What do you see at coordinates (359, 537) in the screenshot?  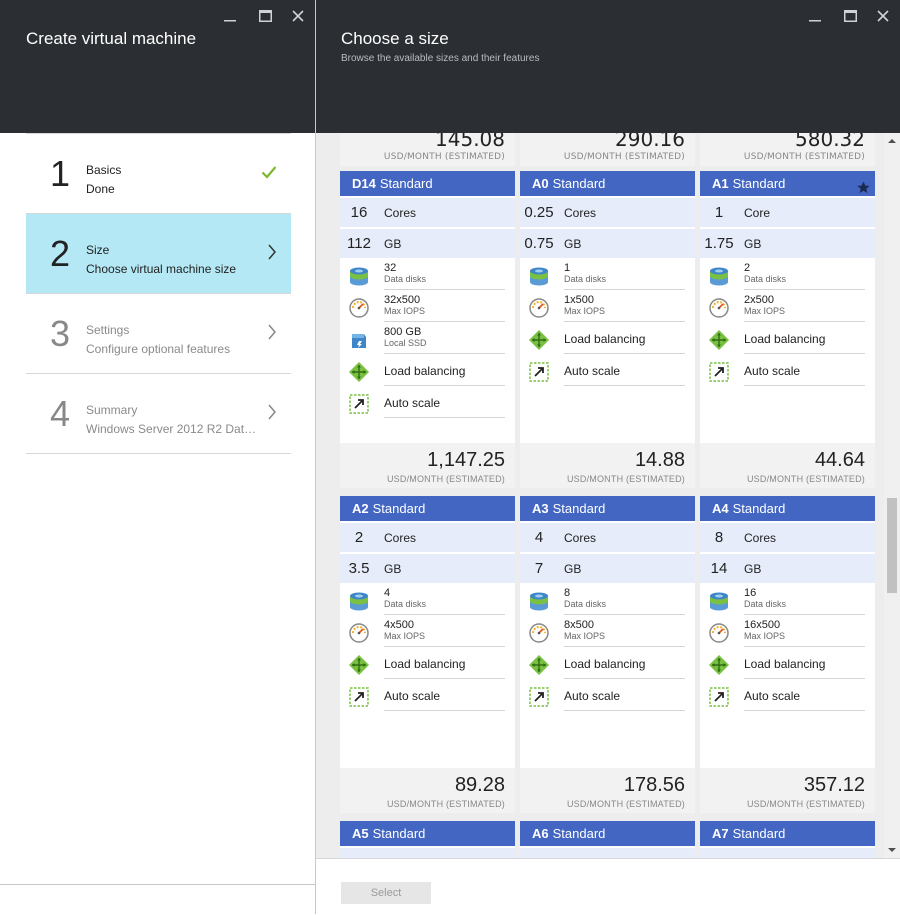 I see `spec-value: 2` at bounding box center [359, 537].